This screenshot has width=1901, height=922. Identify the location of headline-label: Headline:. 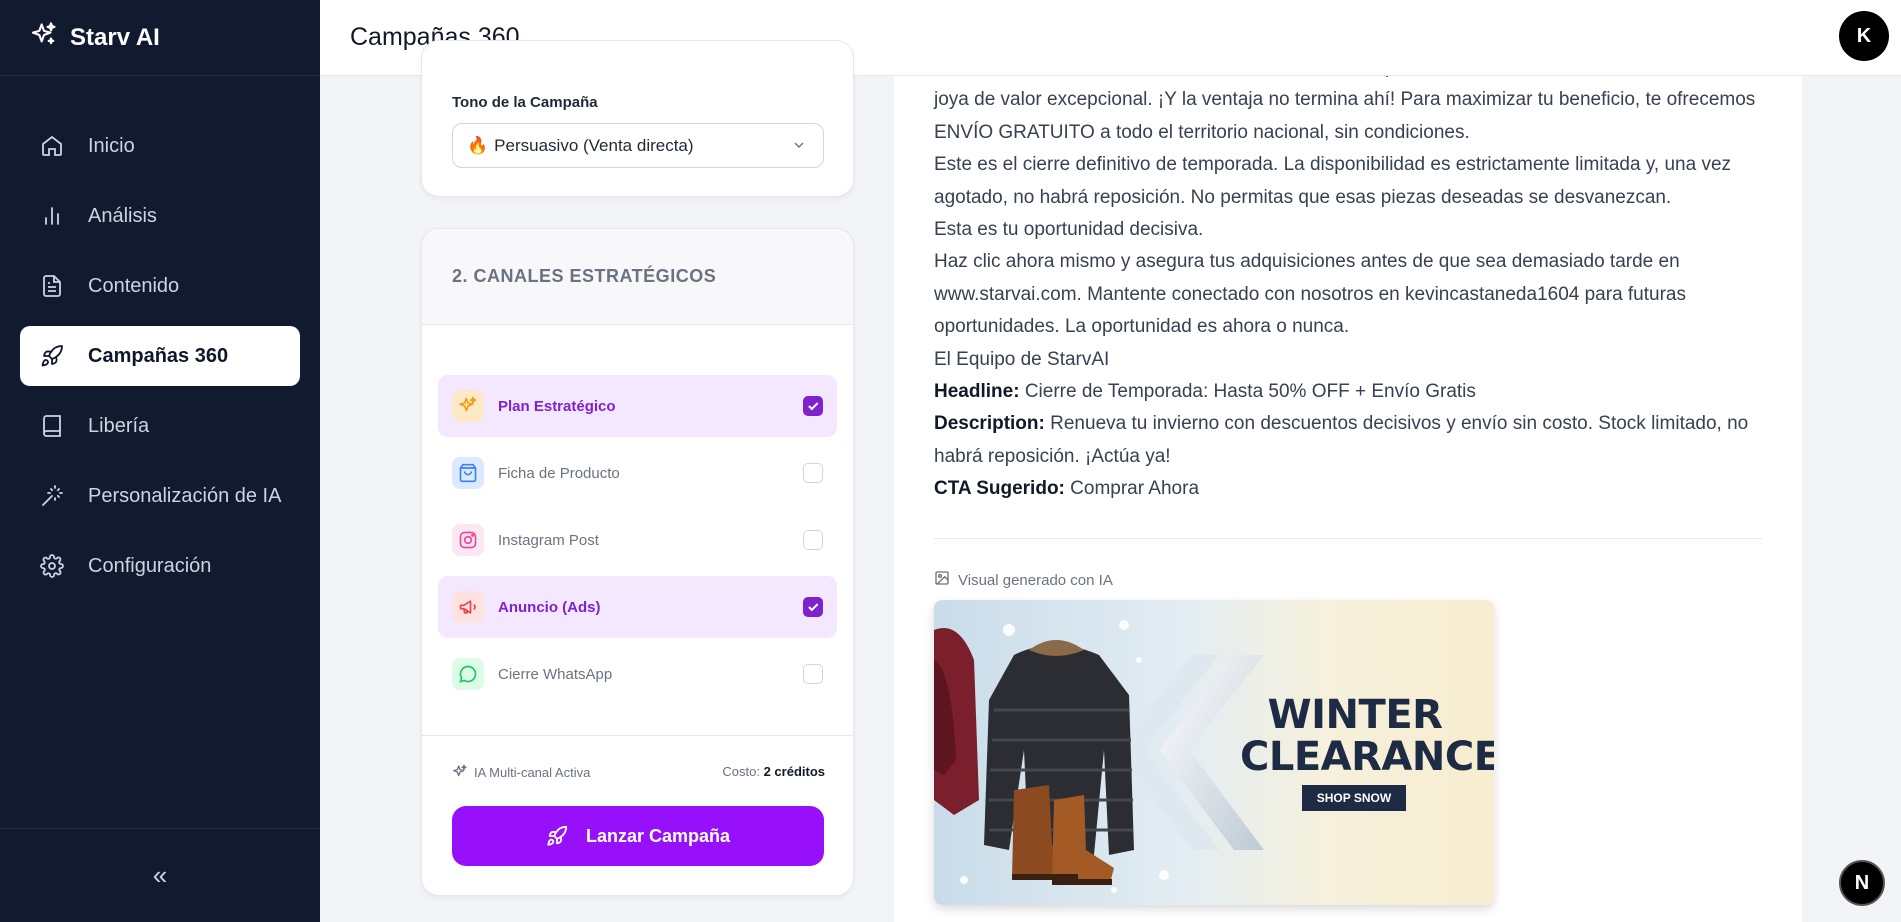
(977, 392).